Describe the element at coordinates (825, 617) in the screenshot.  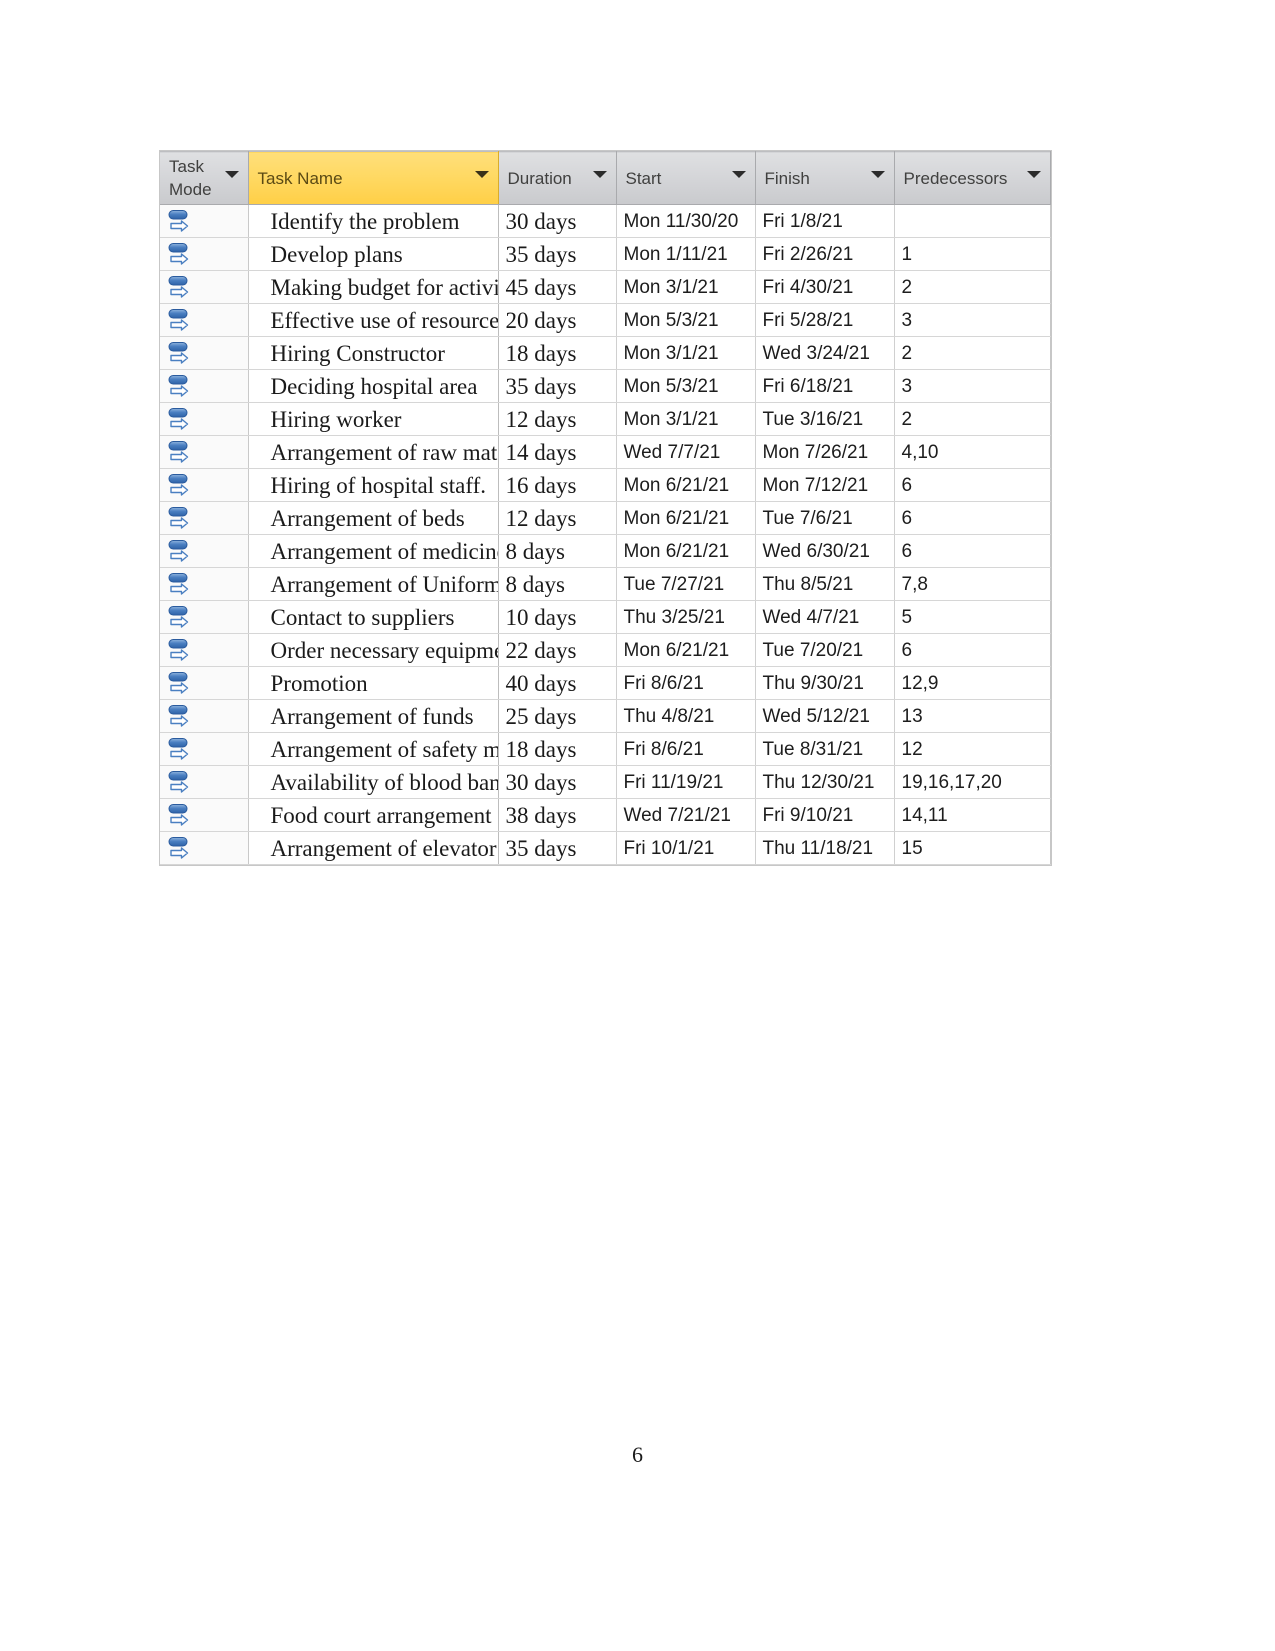
I see `cell-finish: Wed 4/7/21` at that location.